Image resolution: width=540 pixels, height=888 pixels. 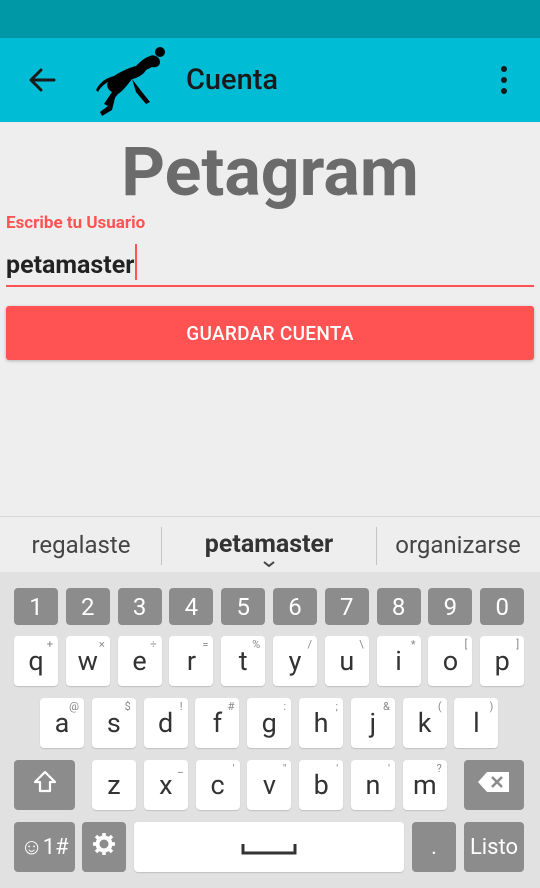 I want to click on space-key, so click(x=269, y=847).